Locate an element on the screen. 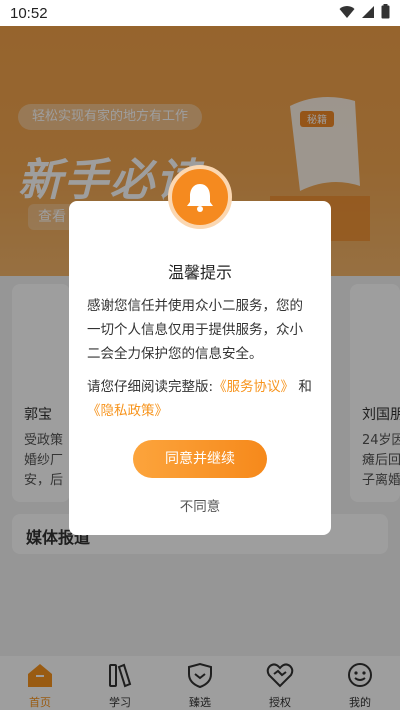 Image resolution: width=400 pixels, height=710 pixels. agree-button: 同意并继续 is located at coordinates (200, 459).